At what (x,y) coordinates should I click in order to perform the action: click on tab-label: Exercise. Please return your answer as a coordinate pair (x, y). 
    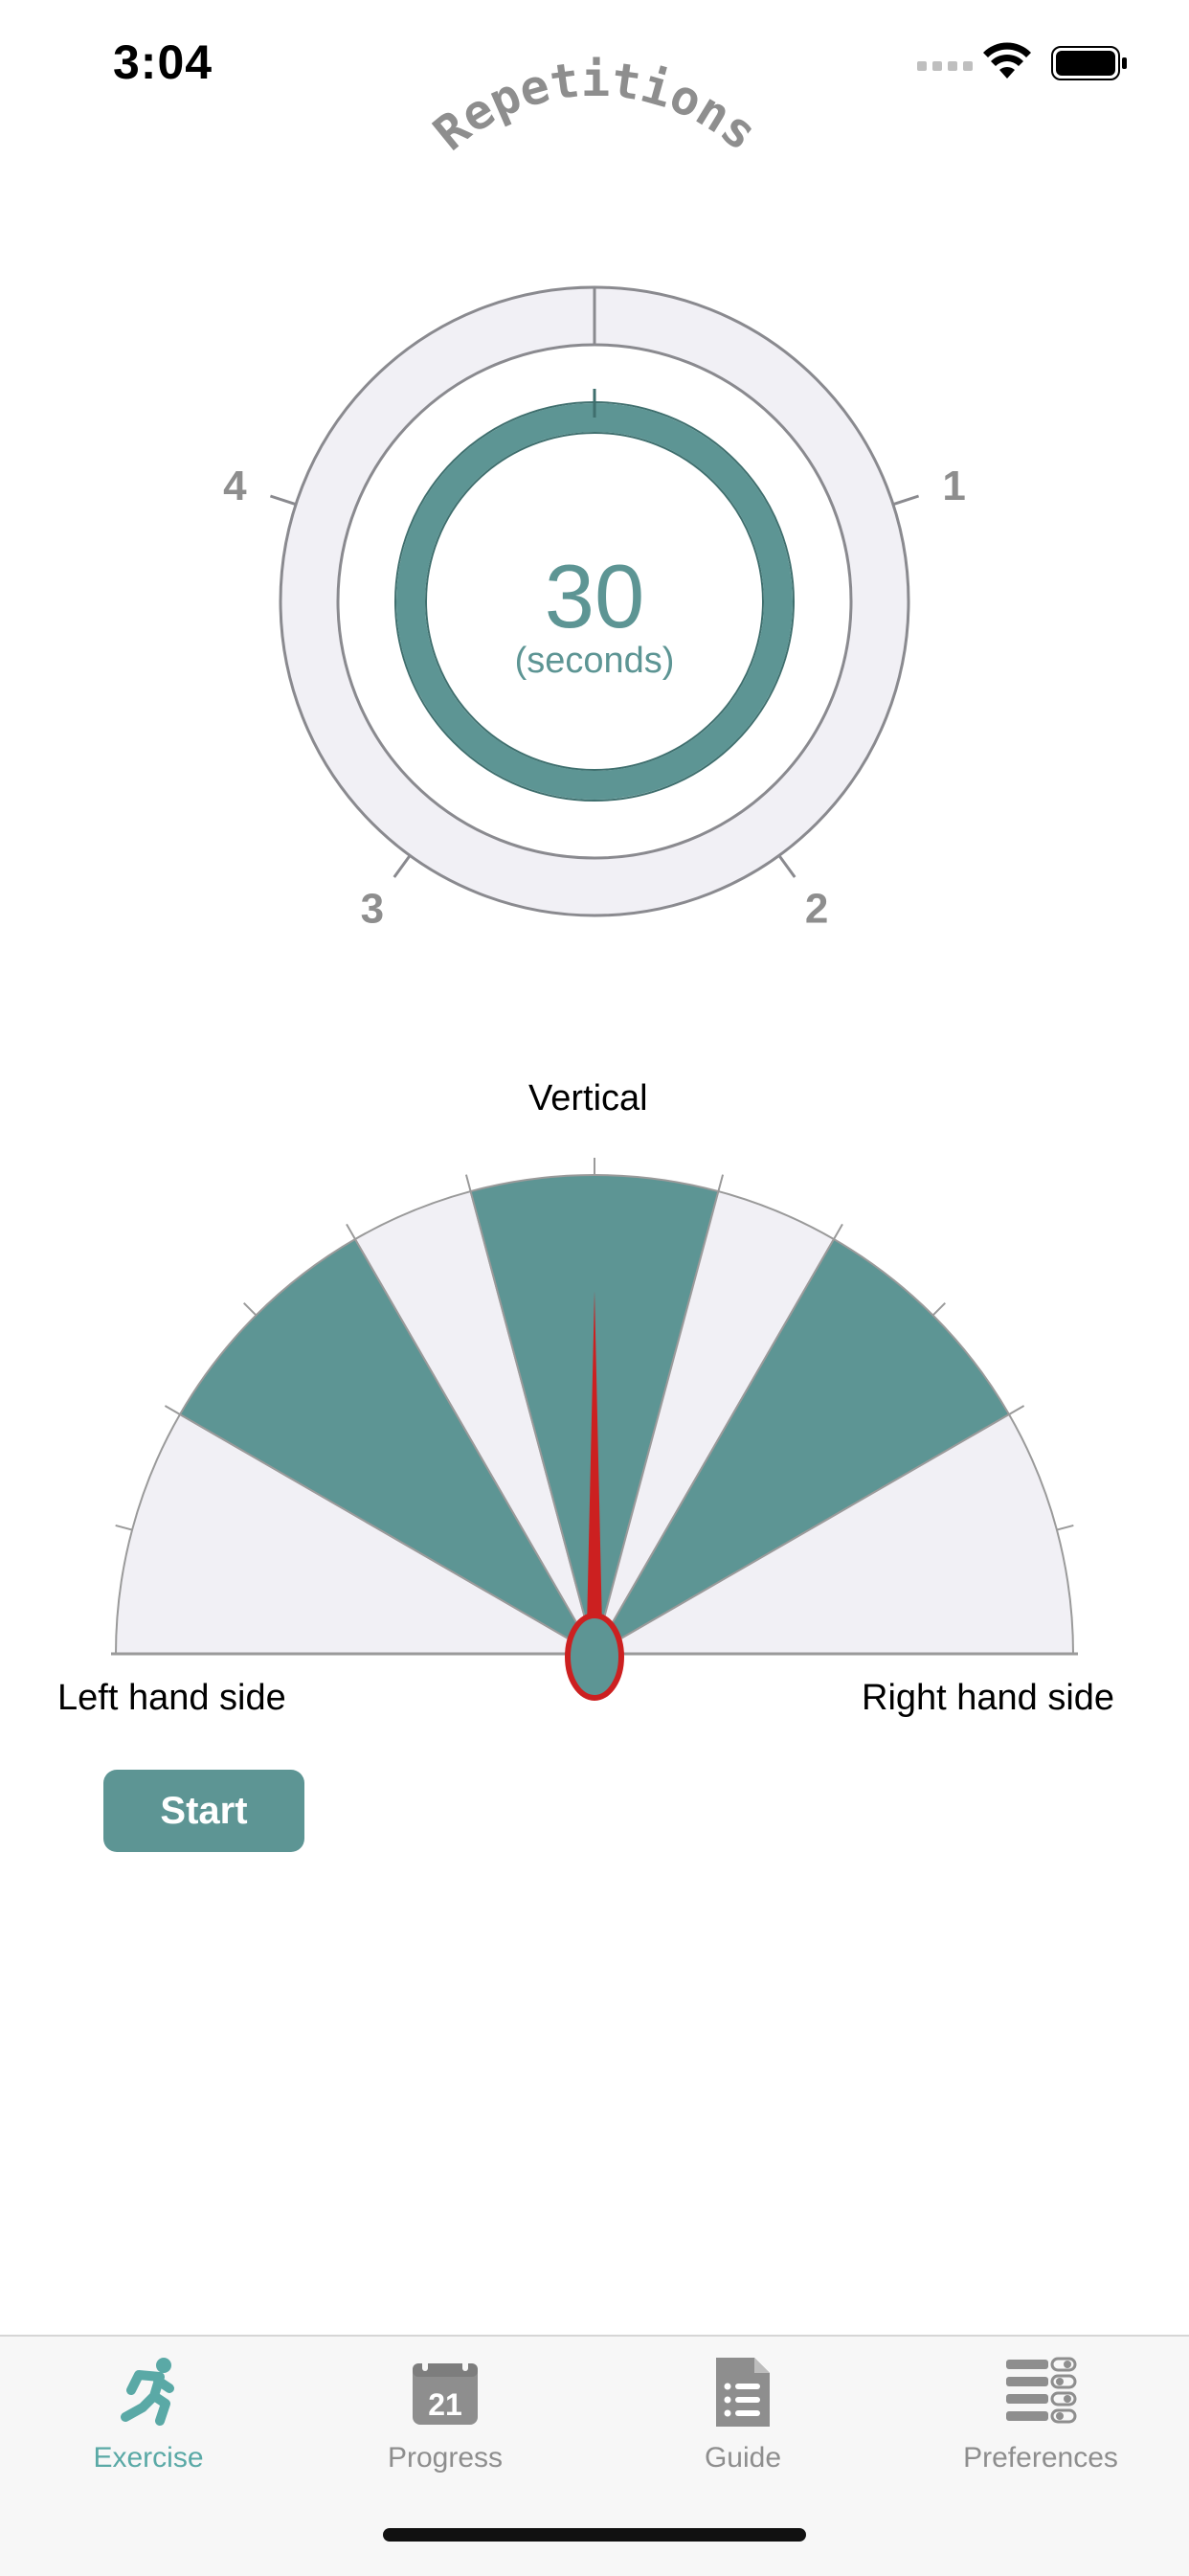
    Looking at the image, I should click on (148, 2458).